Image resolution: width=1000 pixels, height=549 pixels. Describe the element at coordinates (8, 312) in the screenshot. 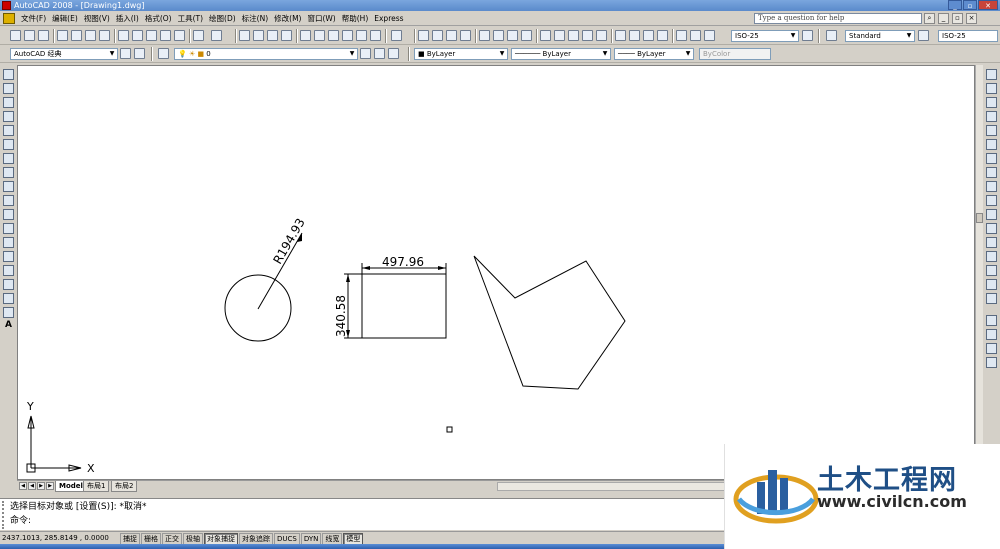

I see `table-icon` at that location.